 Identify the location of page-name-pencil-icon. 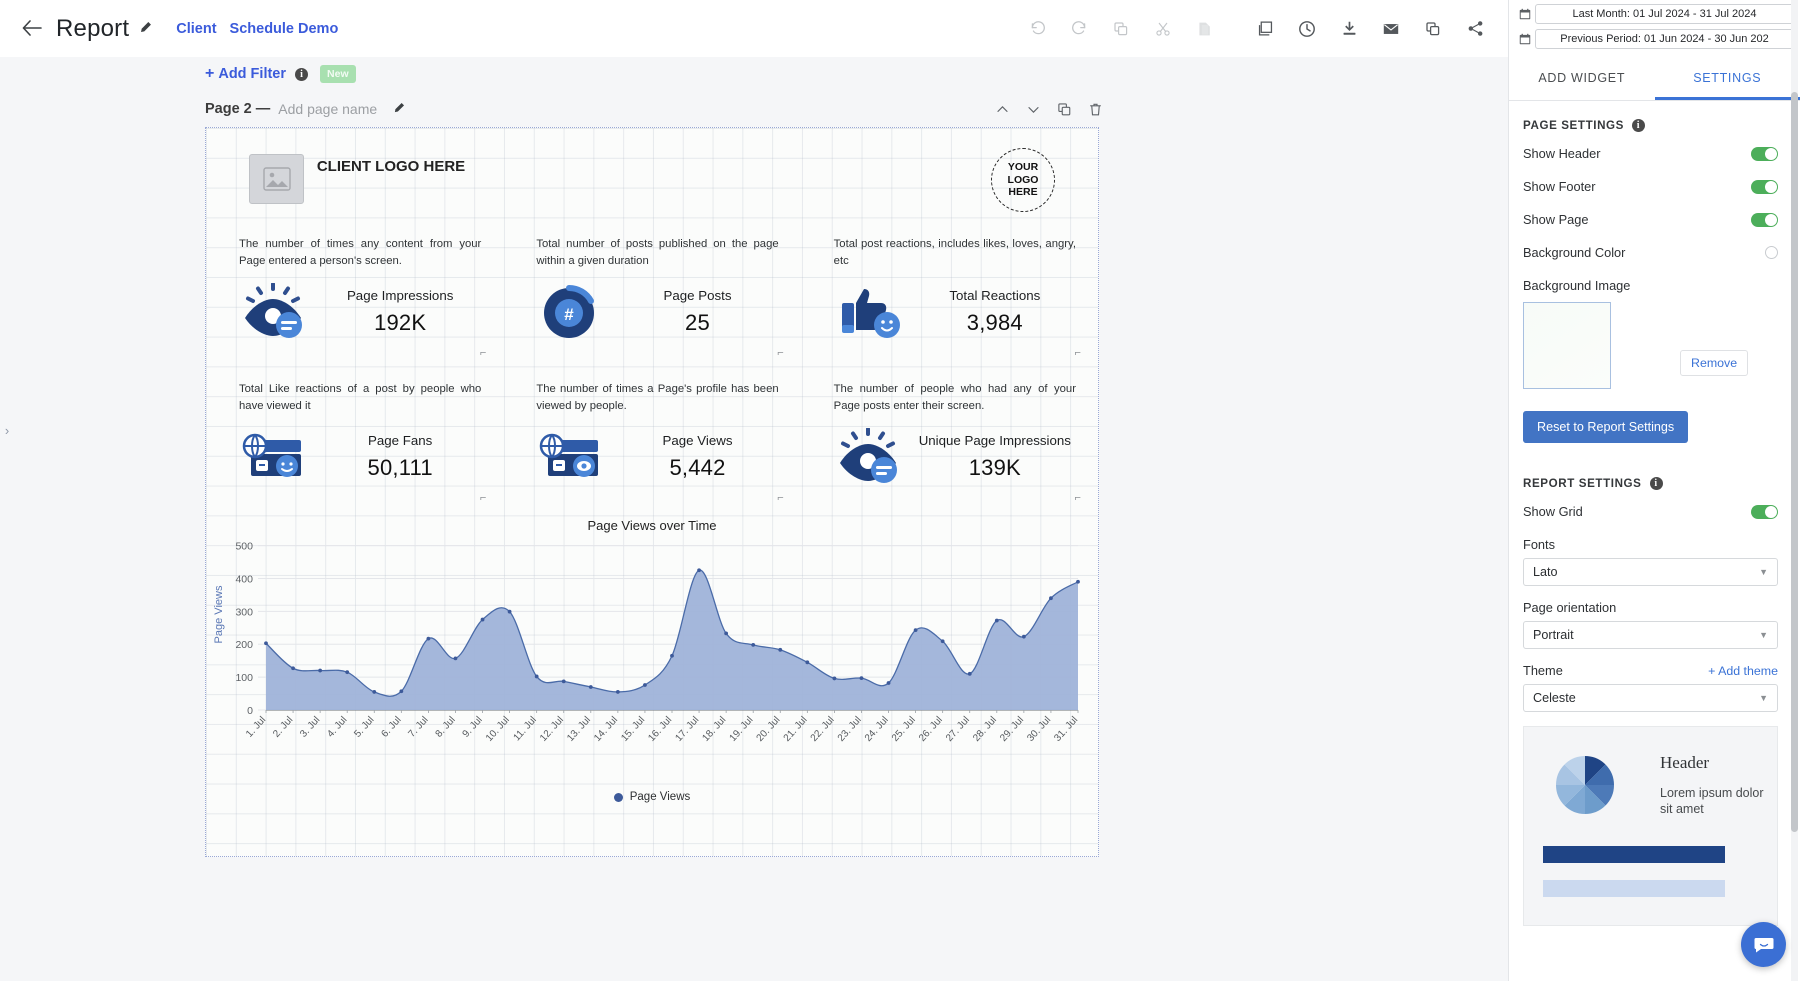
(399, 109).